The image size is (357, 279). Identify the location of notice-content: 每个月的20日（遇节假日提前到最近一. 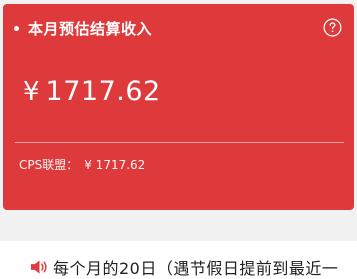
(184, 267).